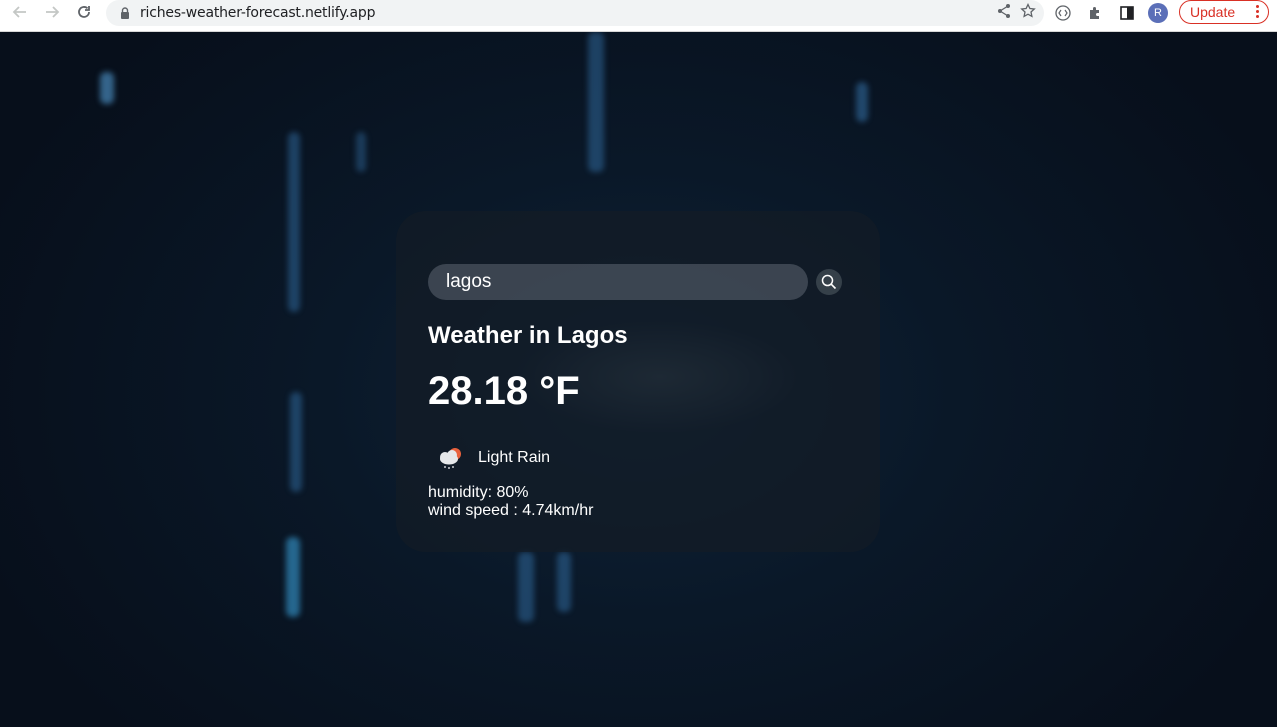  Describe the element at coordinates (1028, 13) in the screenshot. I see `bookmark-star-icon` at that location.